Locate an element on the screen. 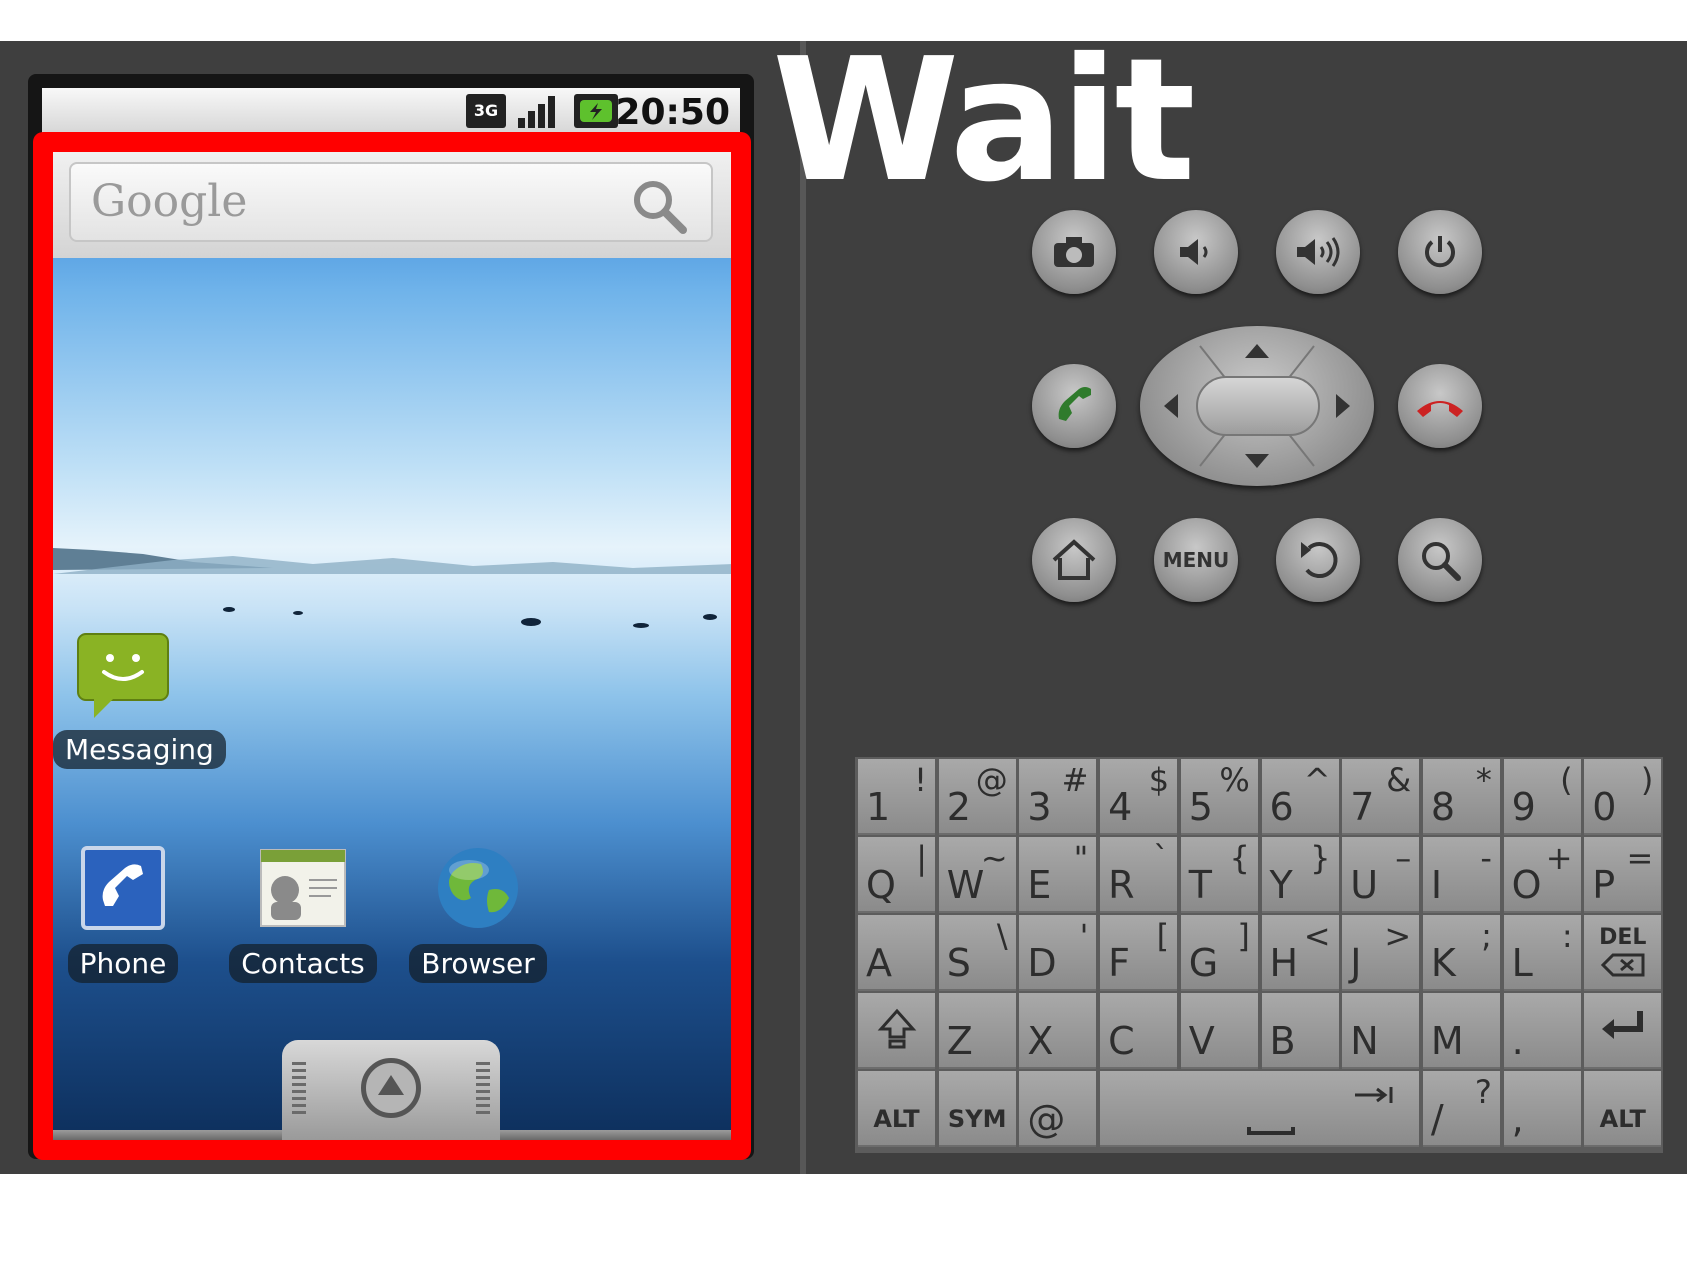 Image resolution: width=1687 pixels, height=1265 pixels. key-period: . is located at coordinates (1542, 1031).